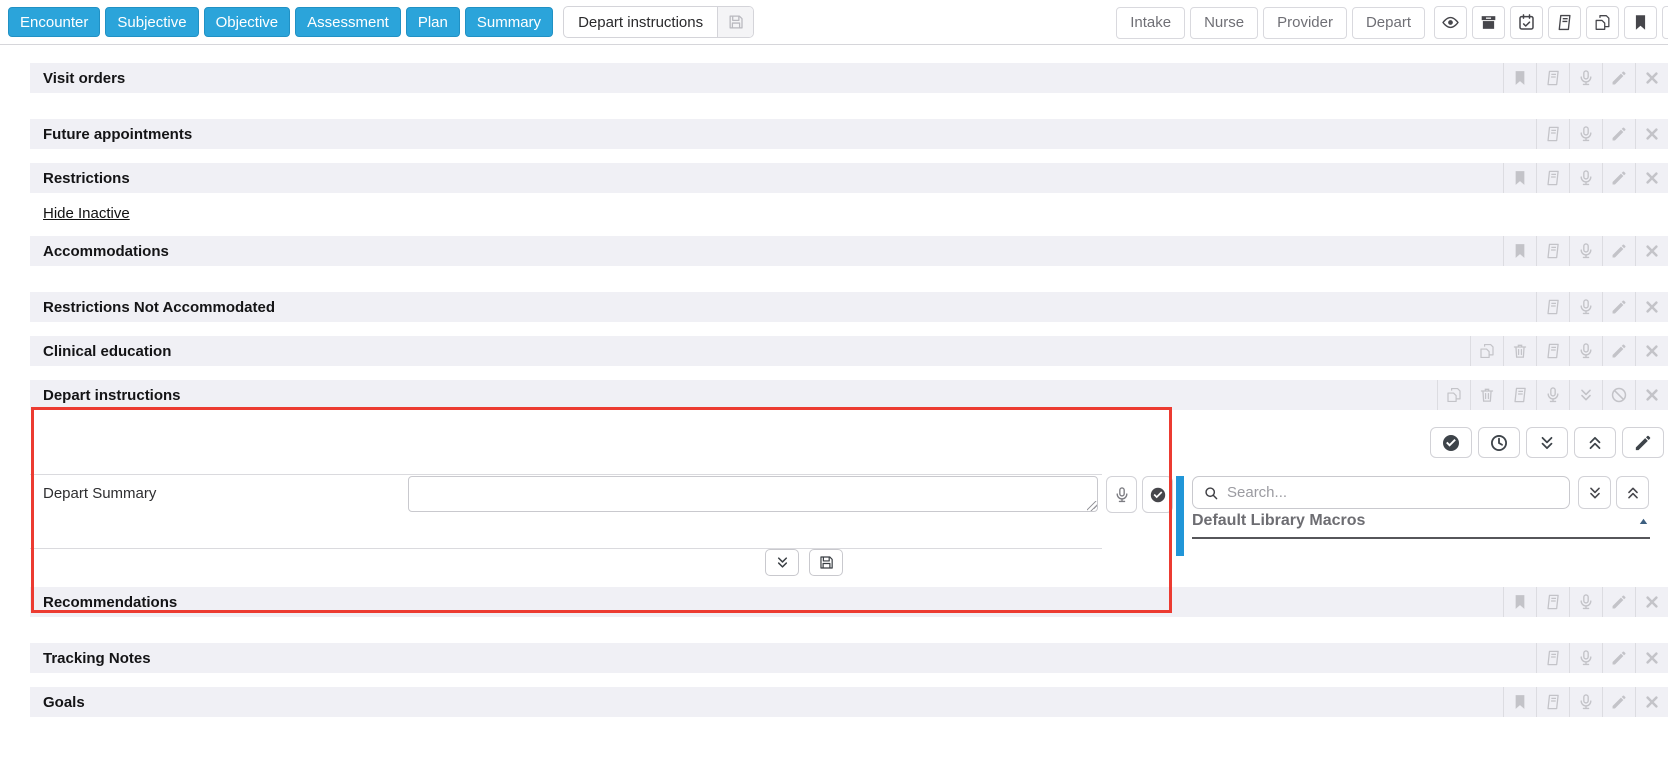 Image resolution: width=1668 pixels, height=772 pixels. I want to click on macro-chevrons-up-button, so click(1632, 492).